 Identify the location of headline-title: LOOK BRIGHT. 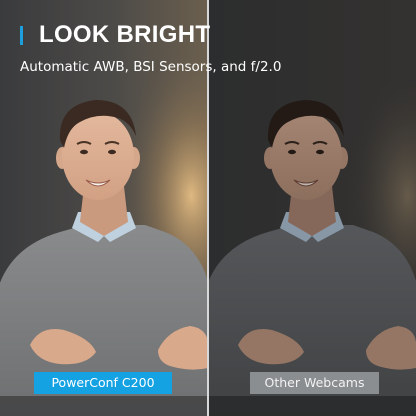
(125, 34).